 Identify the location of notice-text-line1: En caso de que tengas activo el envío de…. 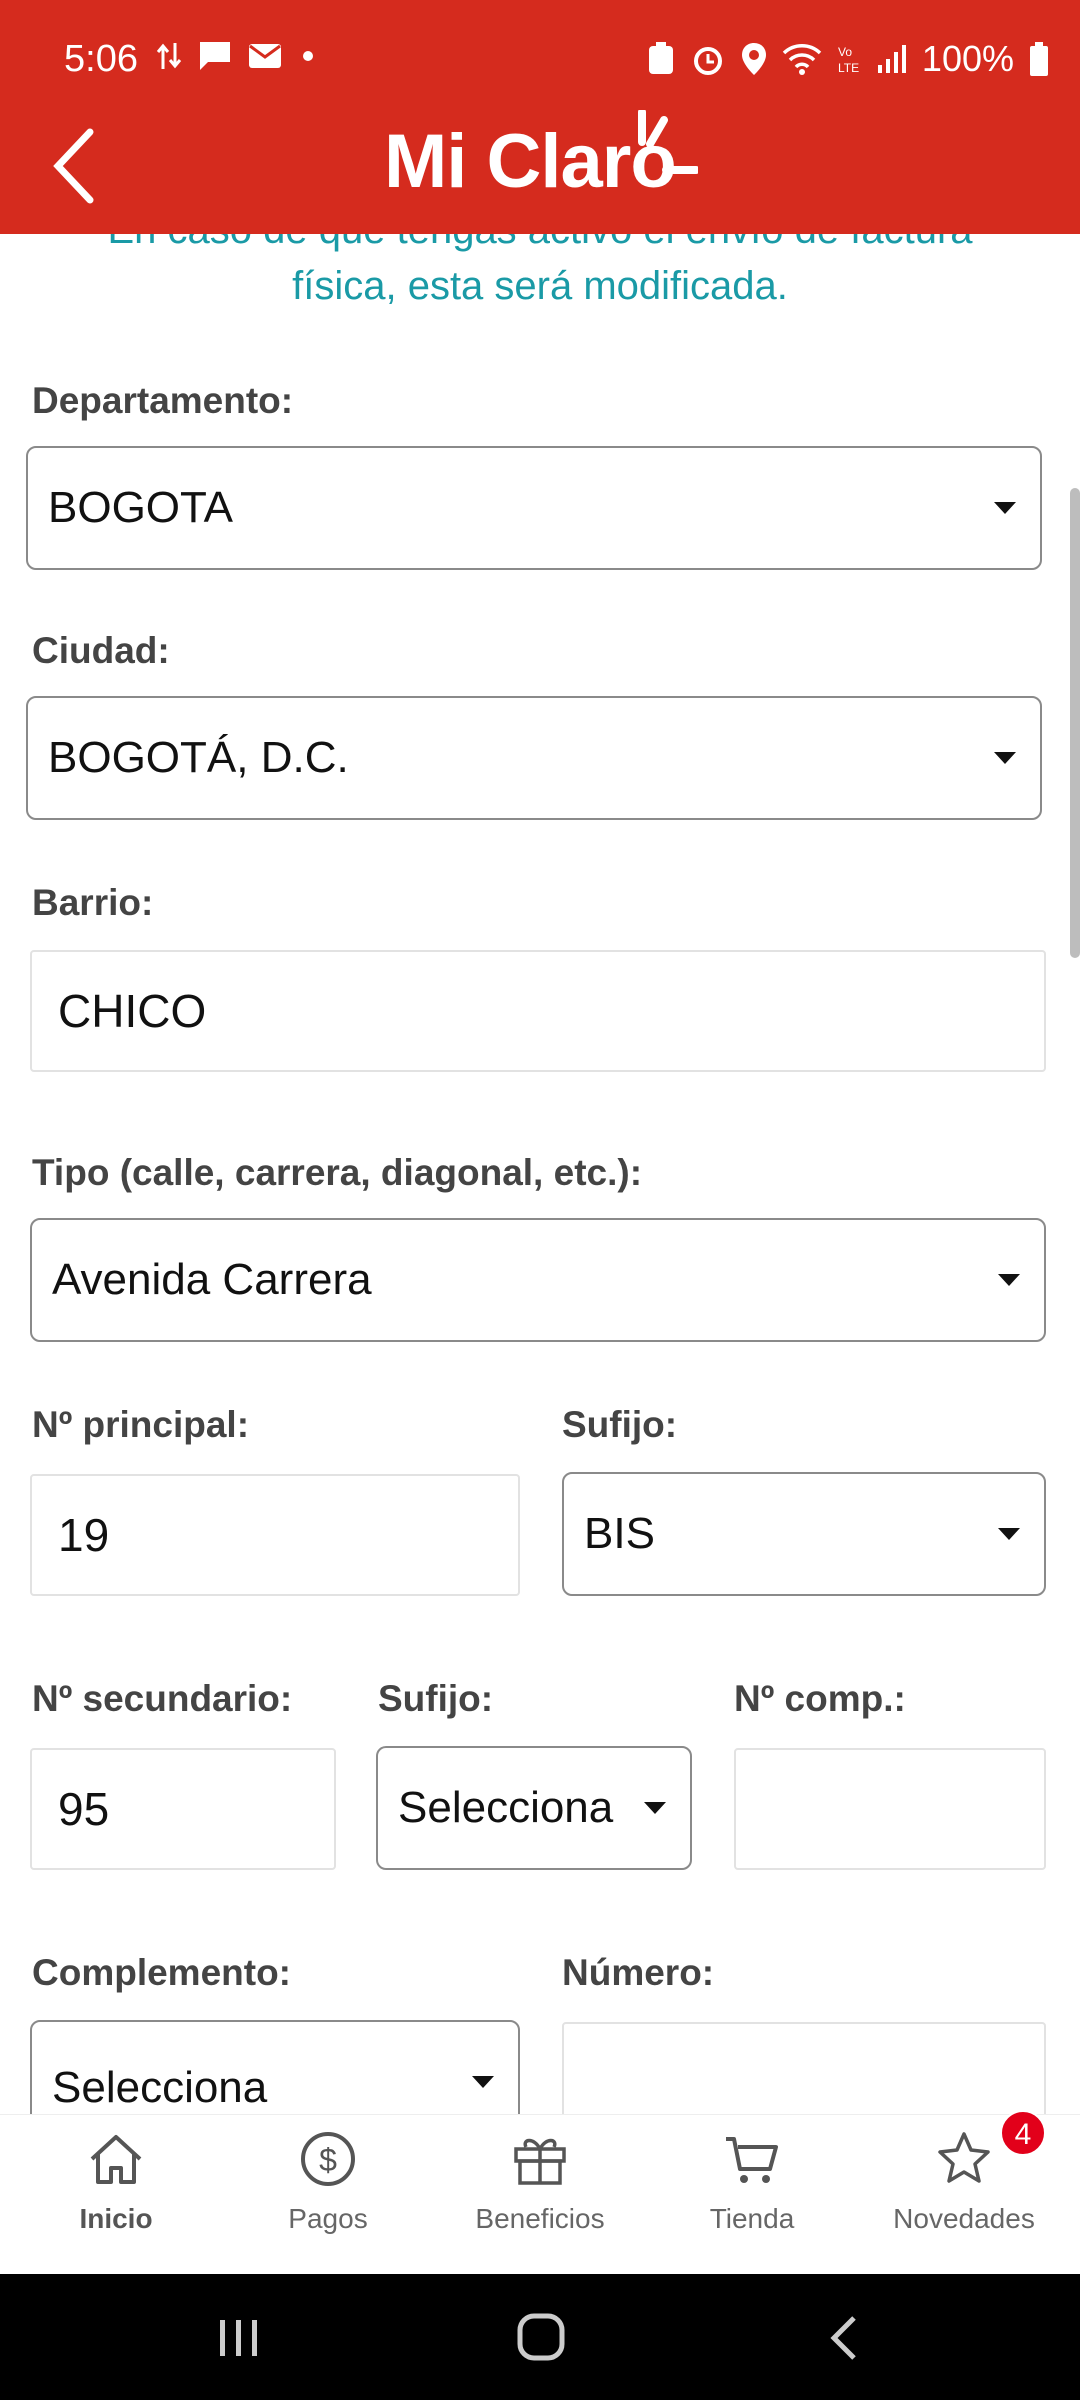
(540, 246).